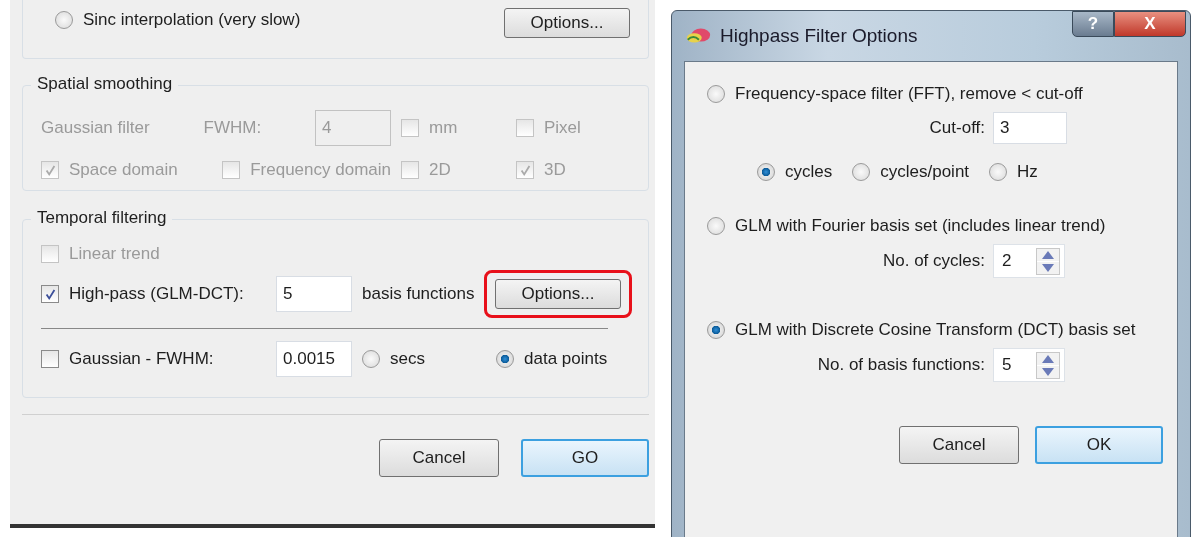  What do you see at coordinates (920, 226) in the screenshot?
I see `radio-label: GLM with Fourier basis set (includes linear trend)` at bounding box center [920, 226].